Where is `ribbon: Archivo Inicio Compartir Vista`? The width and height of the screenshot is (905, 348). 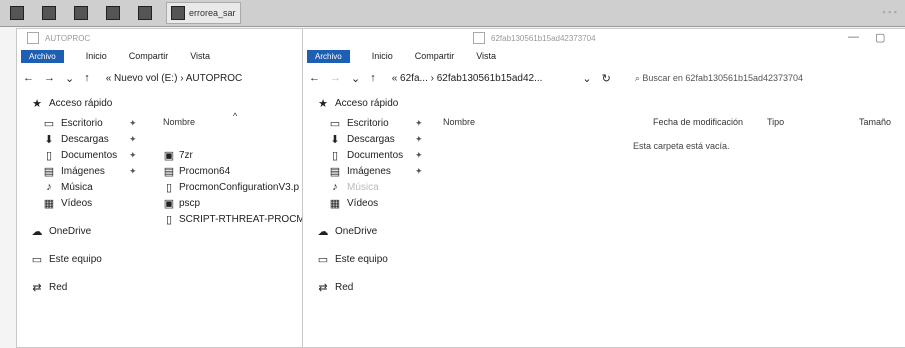
ribbon: Archivo Inicio Compartir Vista is located at coordinates (160, 56).